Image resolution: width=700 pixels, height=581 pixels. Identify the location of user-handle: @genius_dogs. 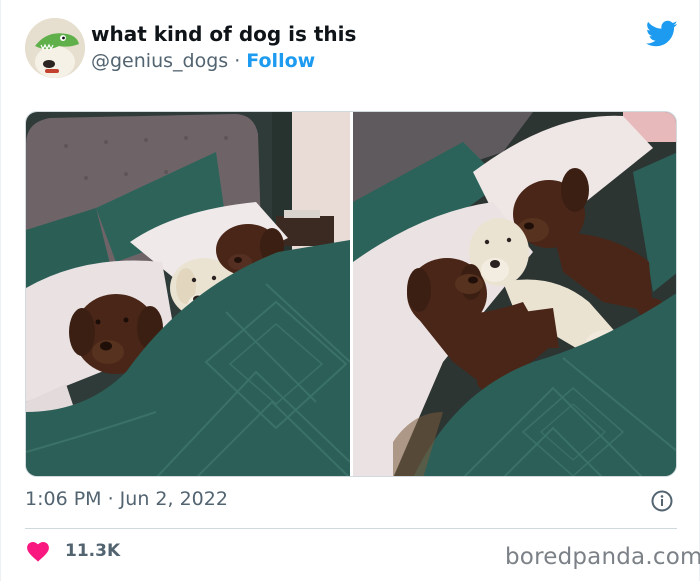
(159, 61).